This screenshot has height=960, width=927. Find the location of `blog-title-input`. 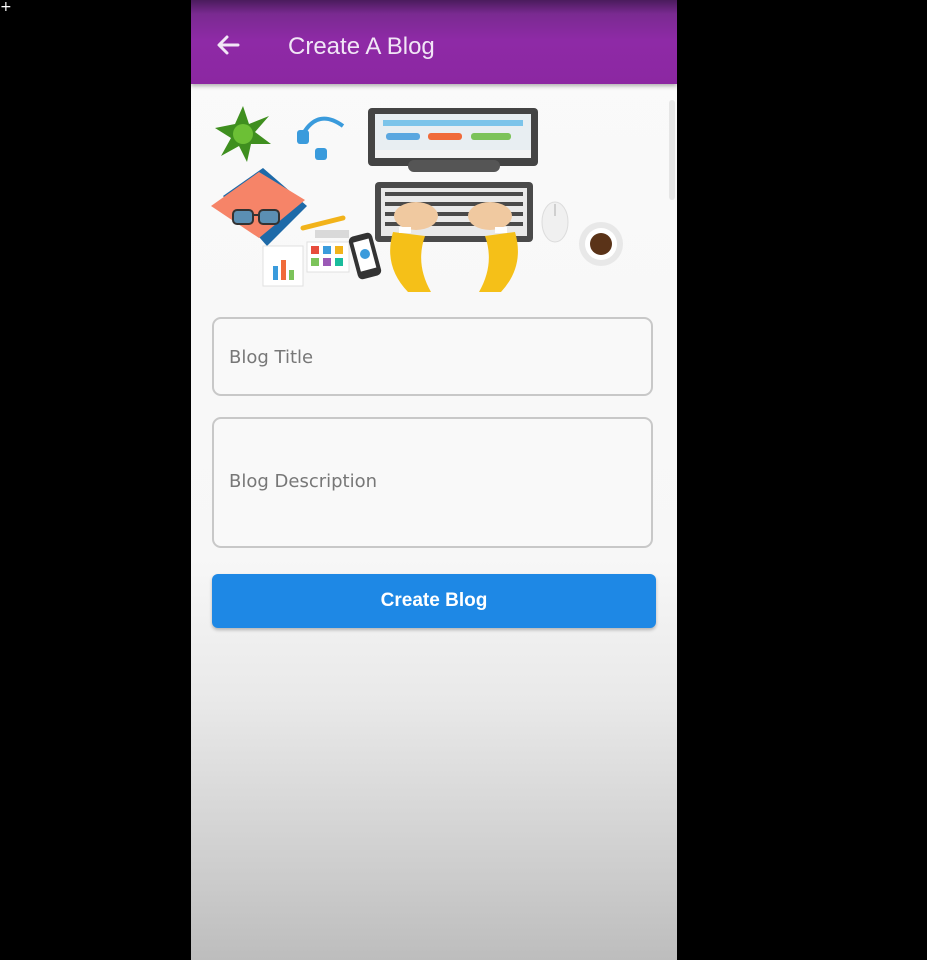

blog-title-input is located at coordinates (432, 357).